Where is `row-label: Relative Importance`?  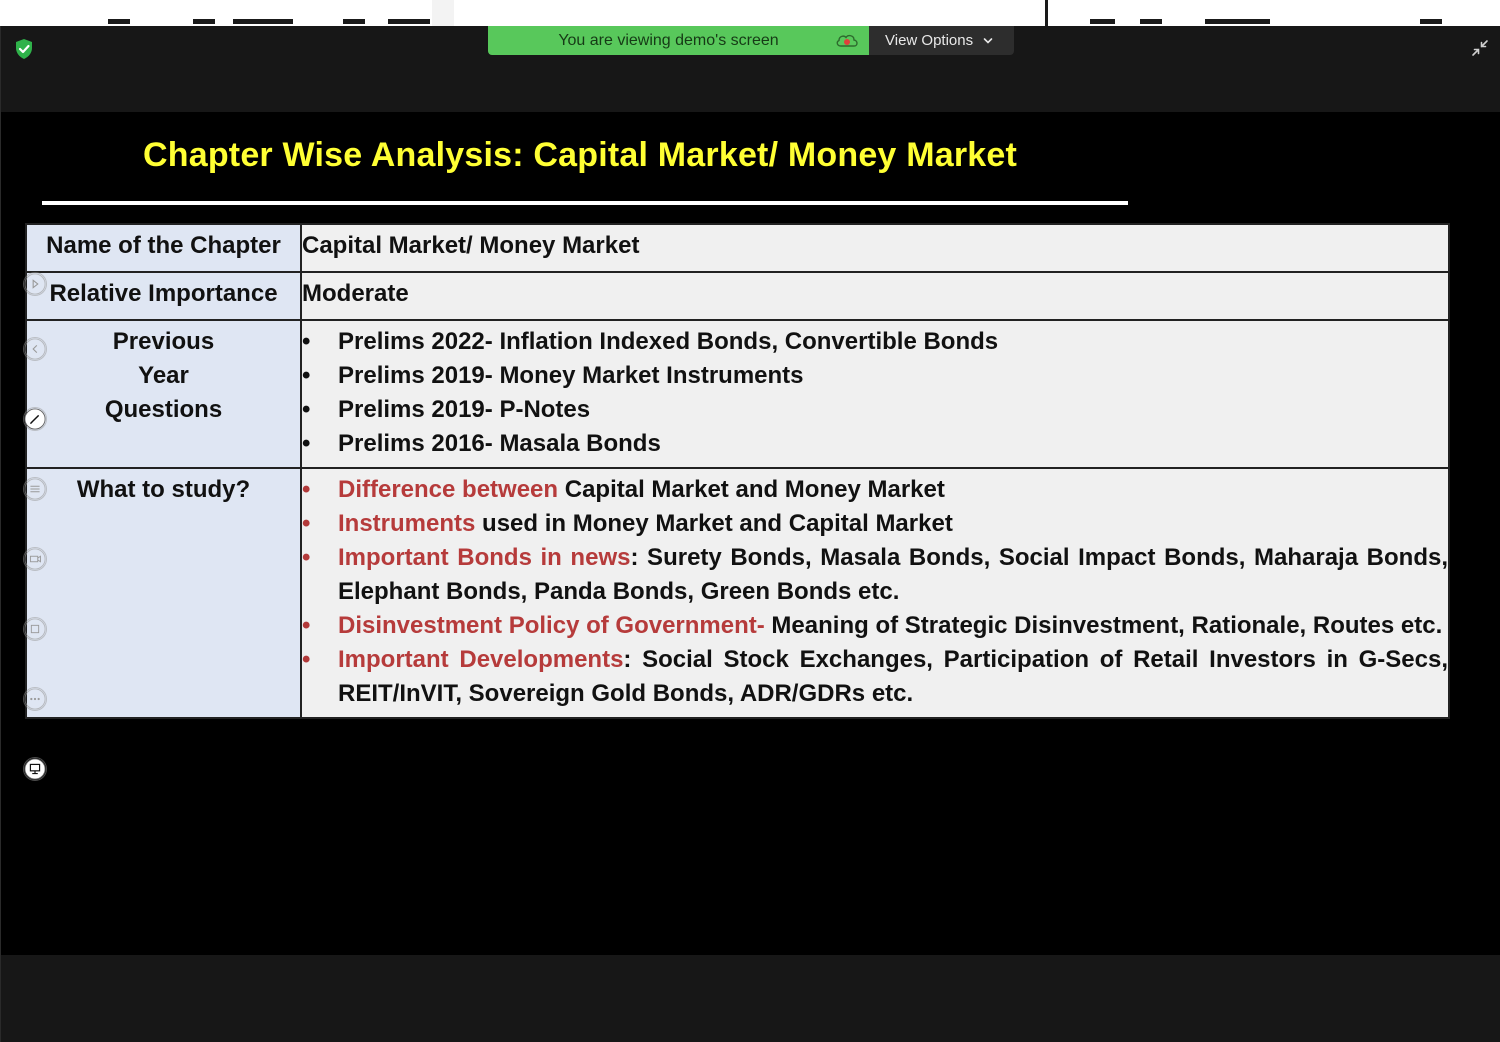
row-label: Relative Importance is located at coordinates (163, 296).